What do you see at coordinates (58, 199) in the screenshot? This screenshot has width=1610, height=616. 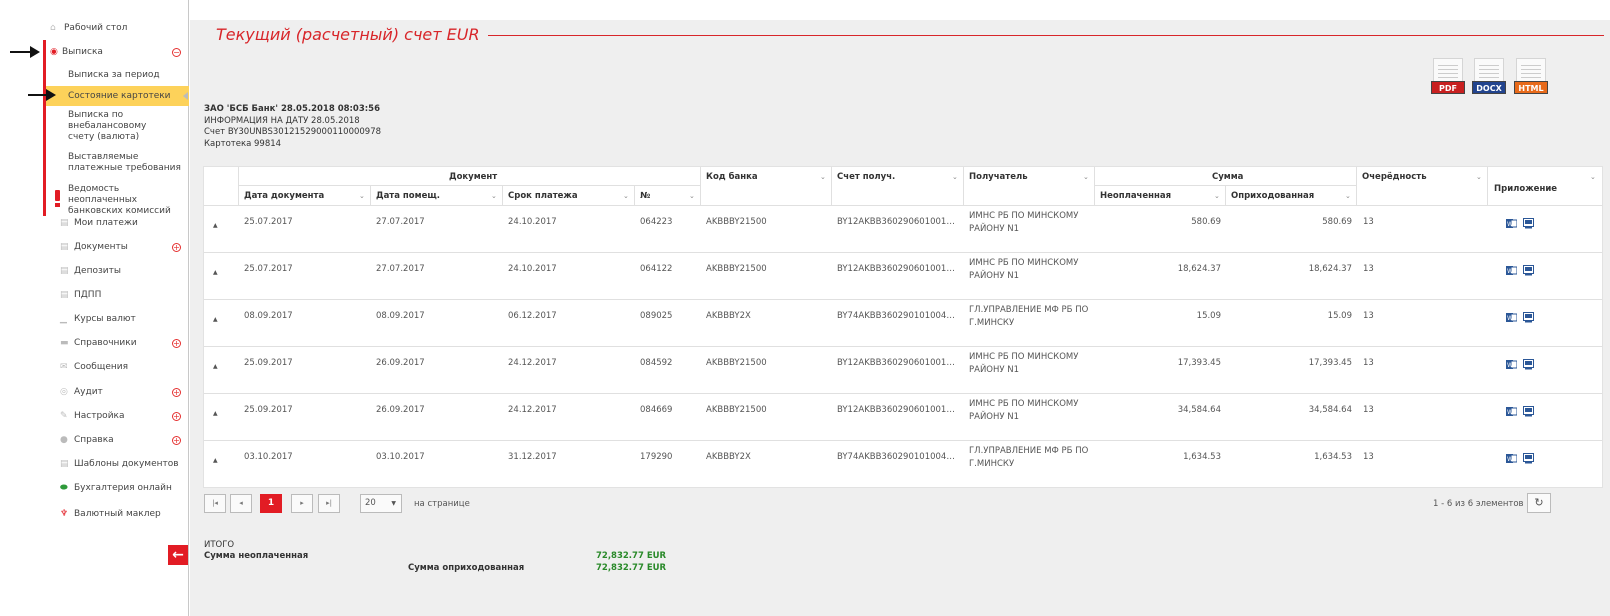 I see `warning-icon` at bounding box center [58, 199].